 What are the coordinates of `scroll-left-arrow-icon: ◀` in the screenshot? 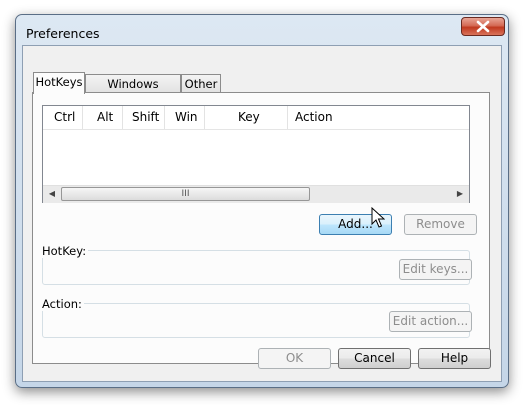 It's located at (52, 194).